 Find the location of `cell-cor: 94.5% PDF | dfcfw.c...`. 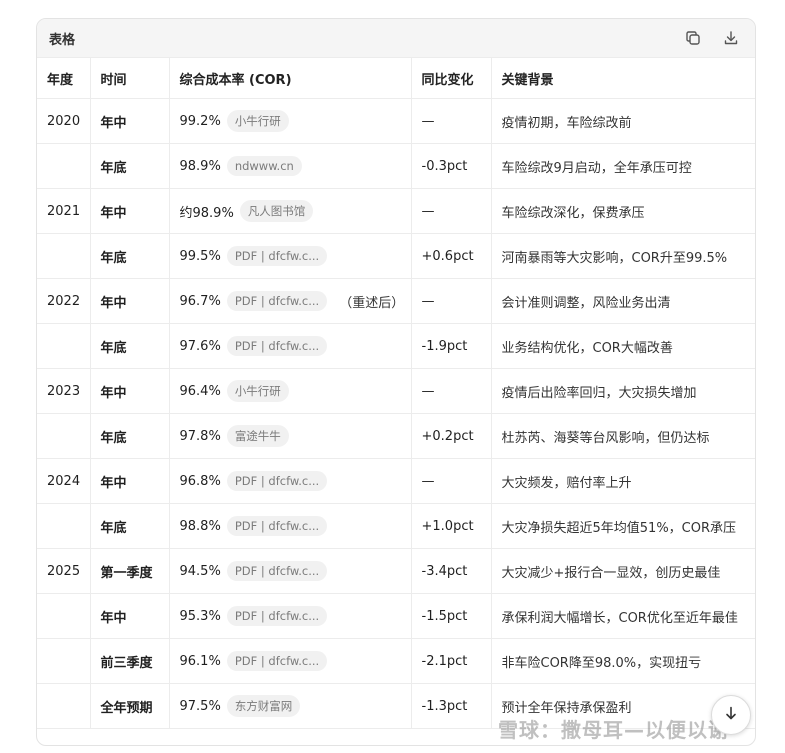

cell-cor: 94.5% PDF | dfcfw.c... is located at coordinates (290, 571).